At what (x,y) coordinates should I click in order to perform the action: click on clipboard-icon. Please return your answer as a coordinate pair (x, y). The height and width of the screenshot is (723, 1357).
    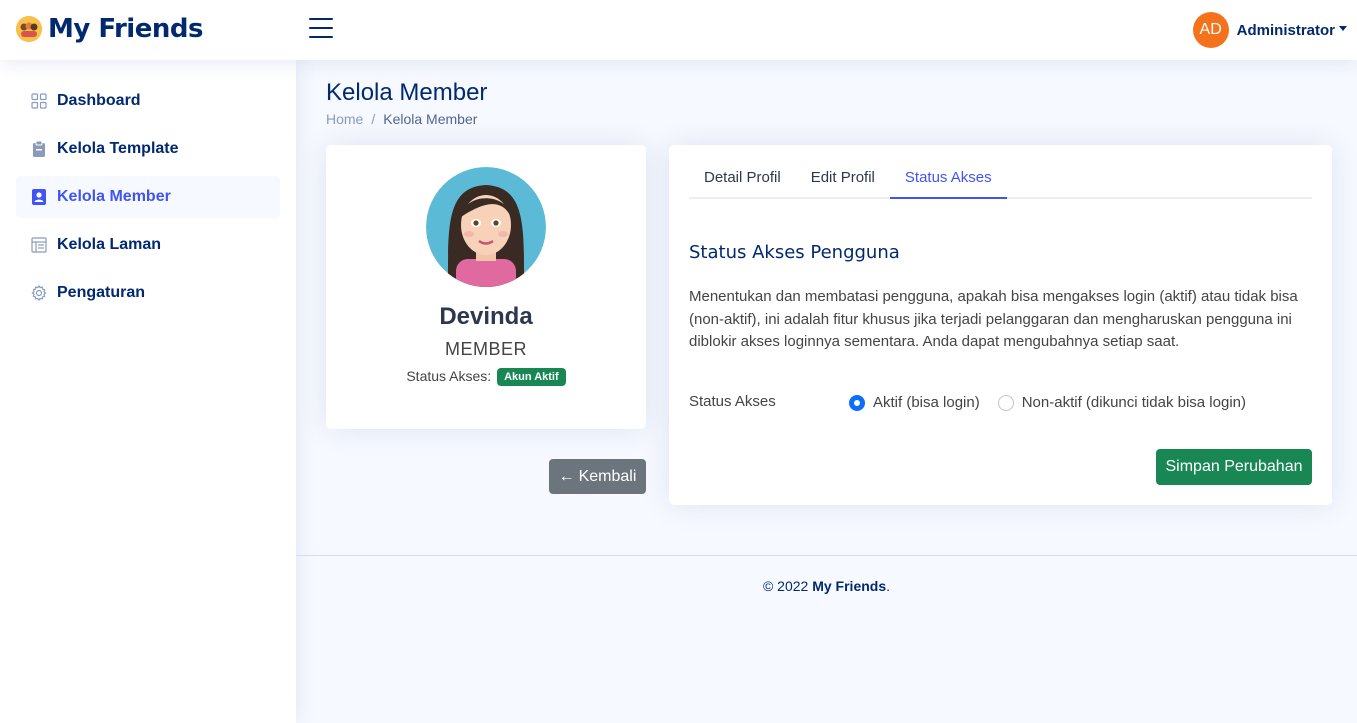
    Looking at the image, I should click on (39, 149).